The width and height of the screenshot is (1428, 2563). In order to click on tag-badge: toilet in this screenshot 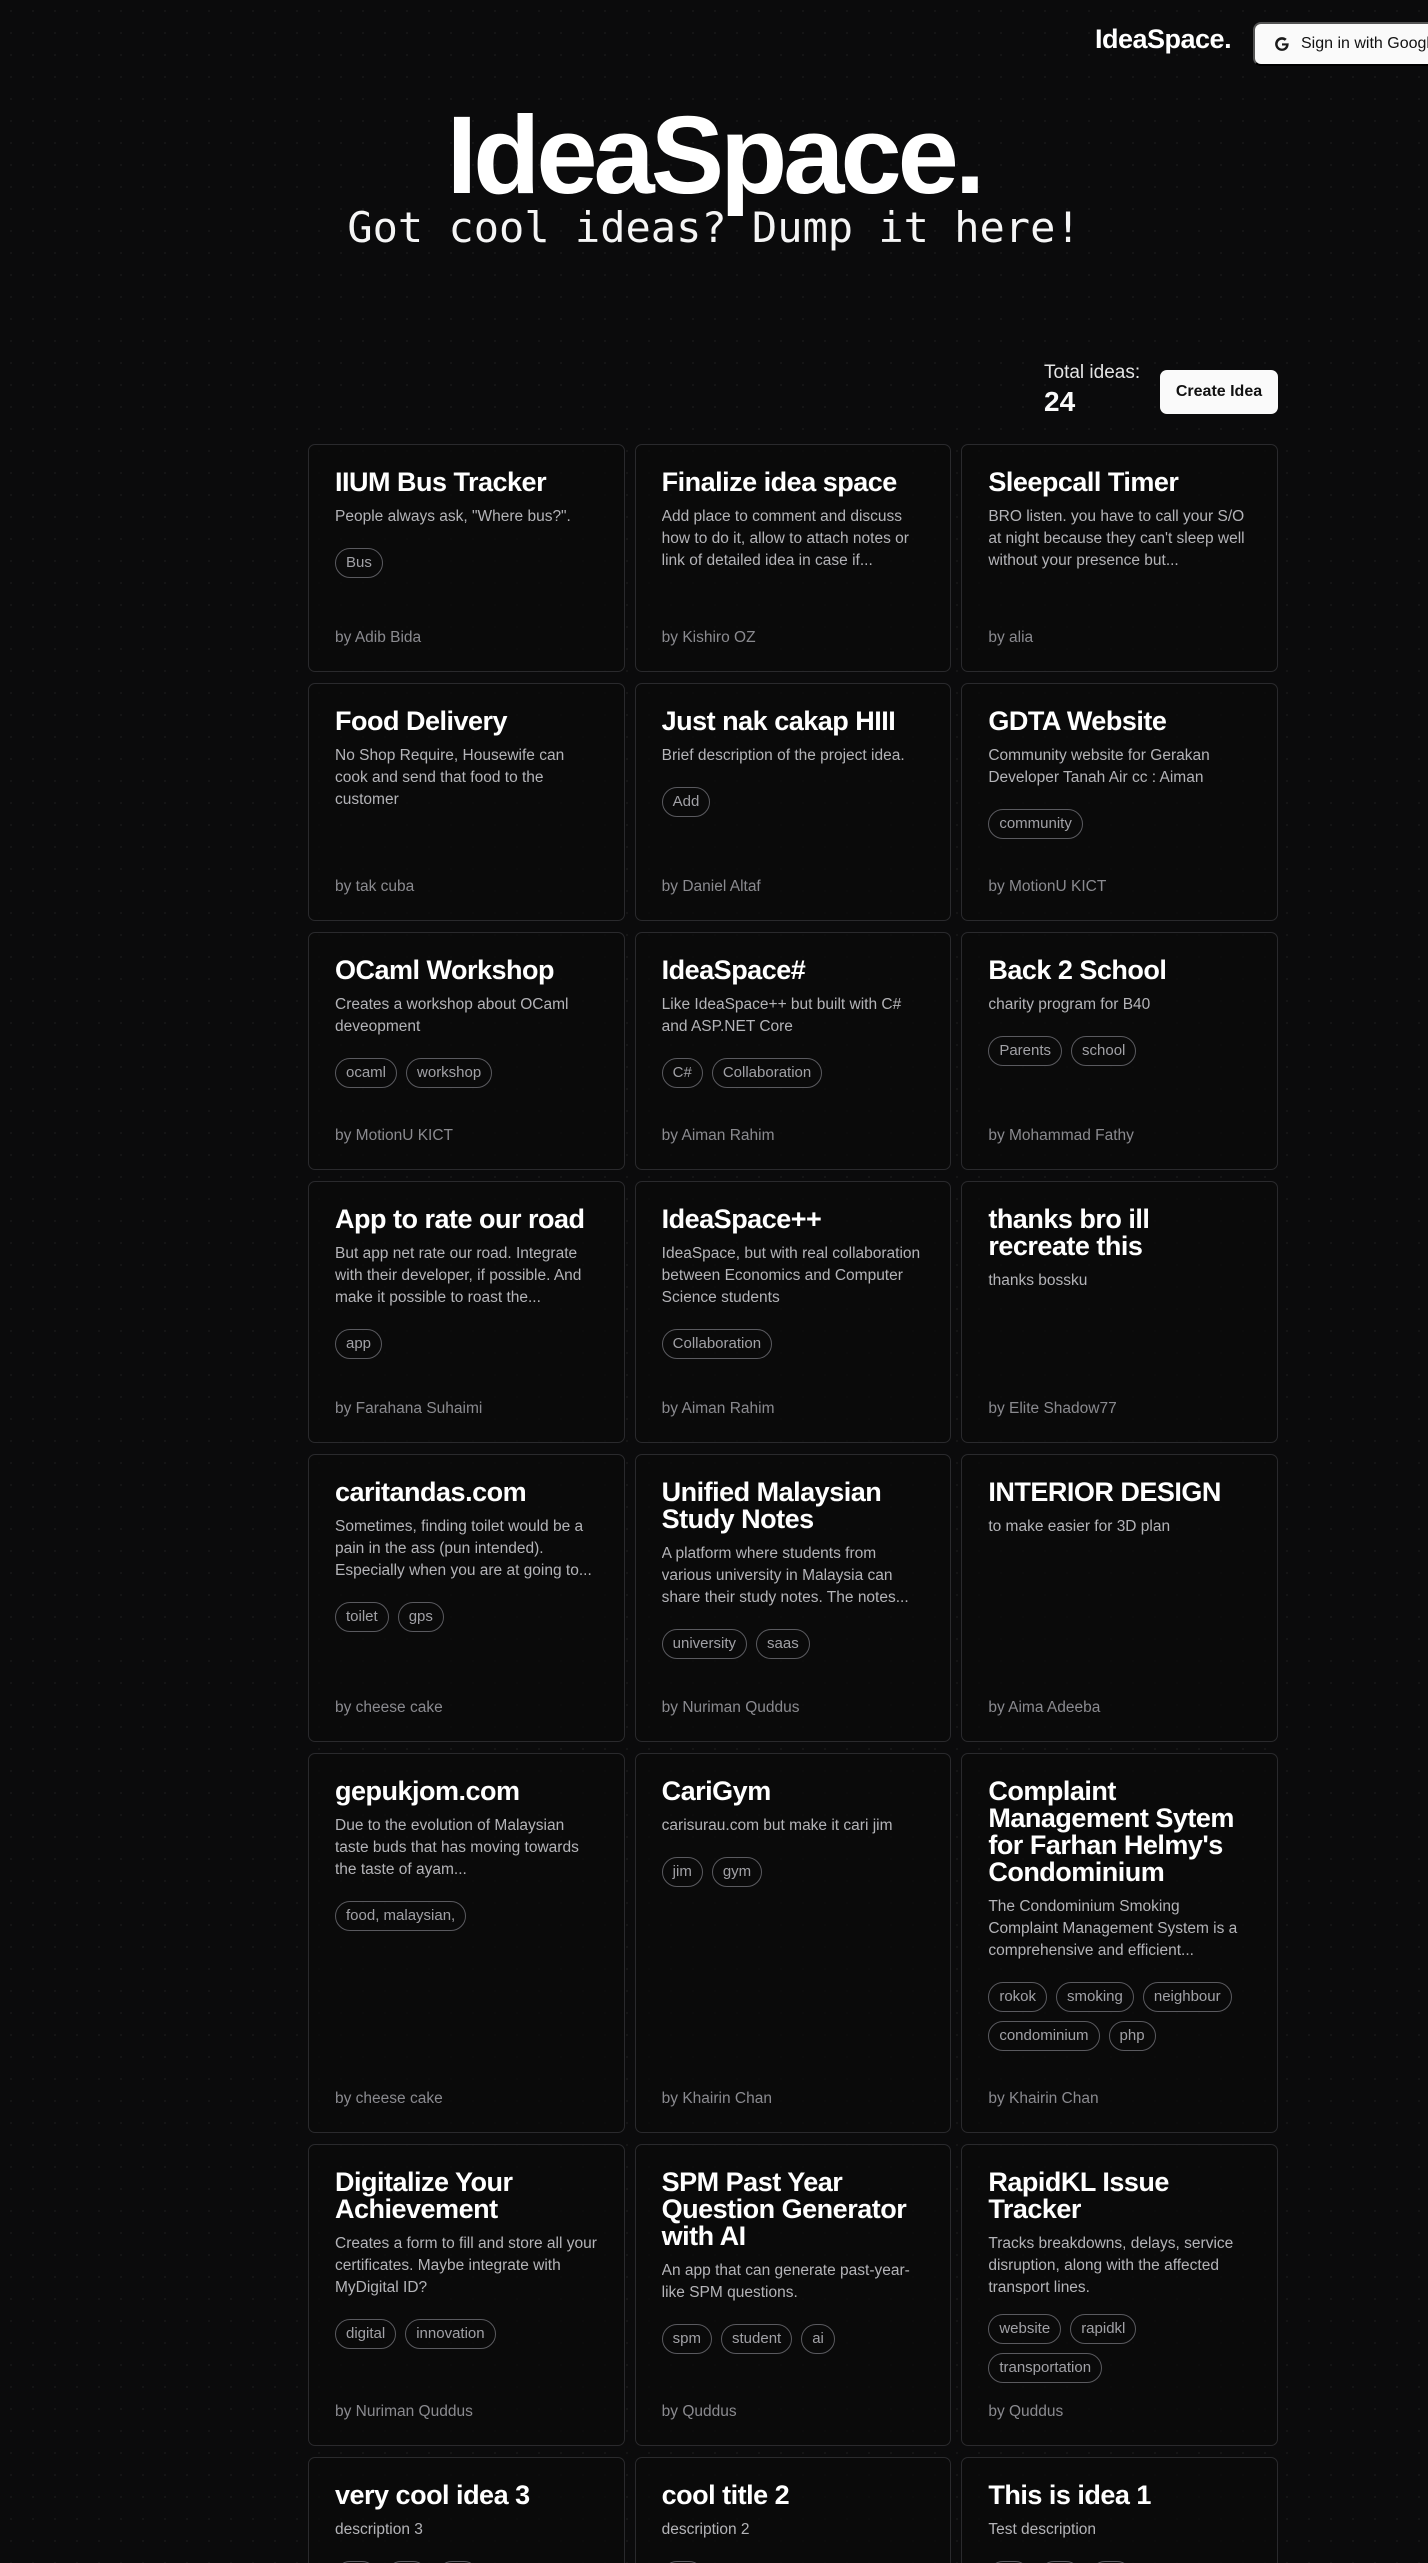, I will do `click(362, 1617)`.